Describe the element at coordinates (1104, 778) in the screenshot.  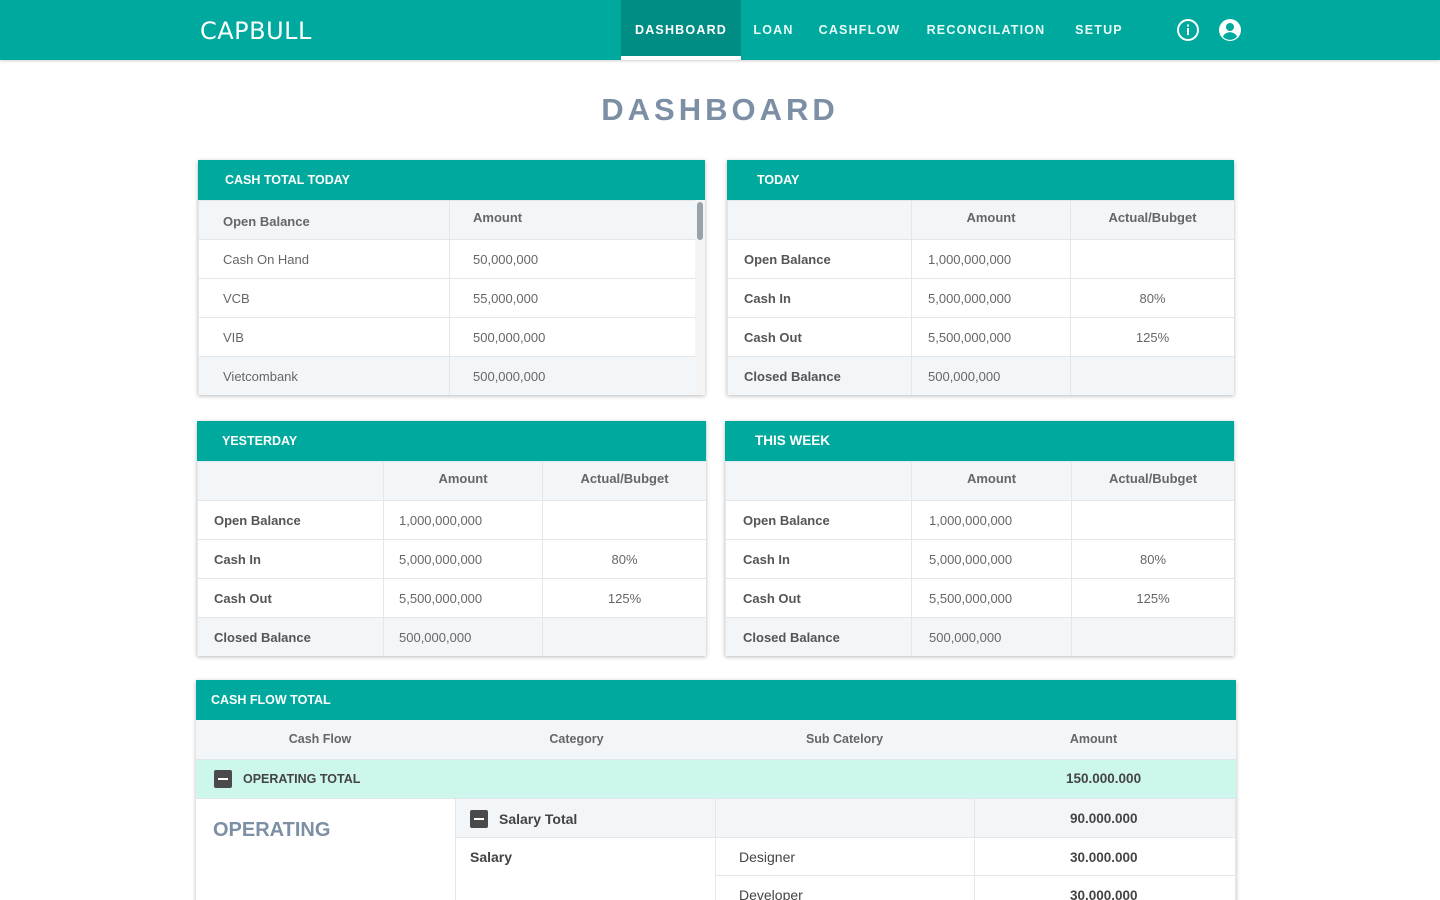
I see `operating-total-amount: 150.000.000` at that location.